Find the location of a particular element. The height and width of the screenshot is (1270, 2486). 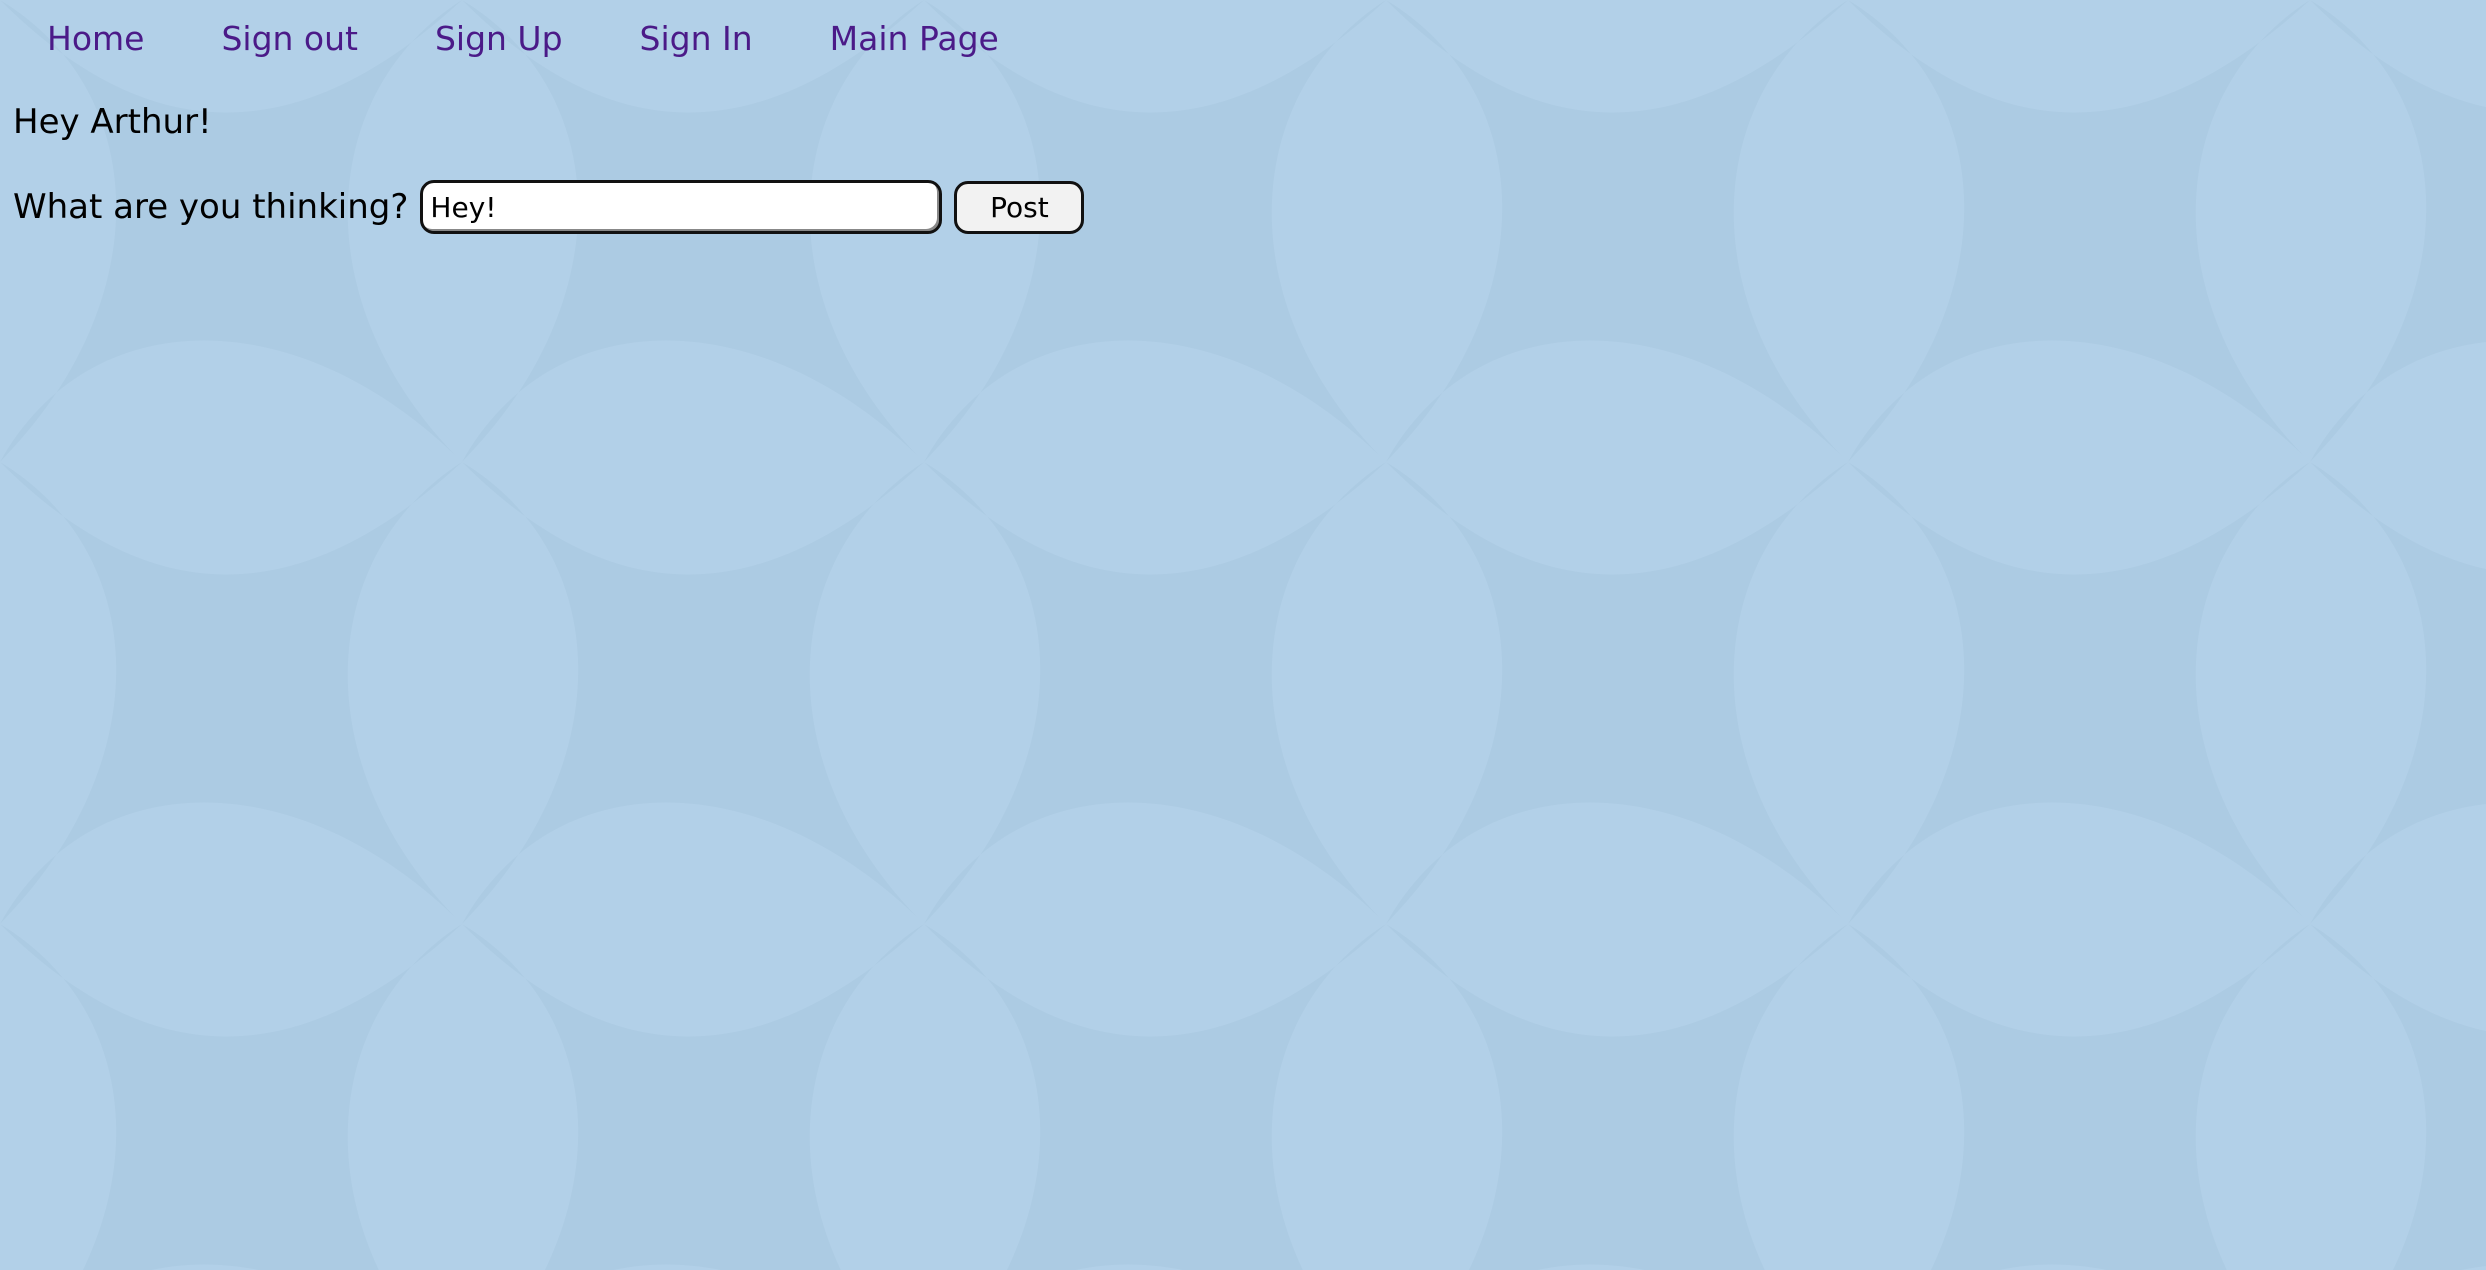

top-nav: Home Sign out Sign Up Sign In Main Page is located at coordinates (561, 39).